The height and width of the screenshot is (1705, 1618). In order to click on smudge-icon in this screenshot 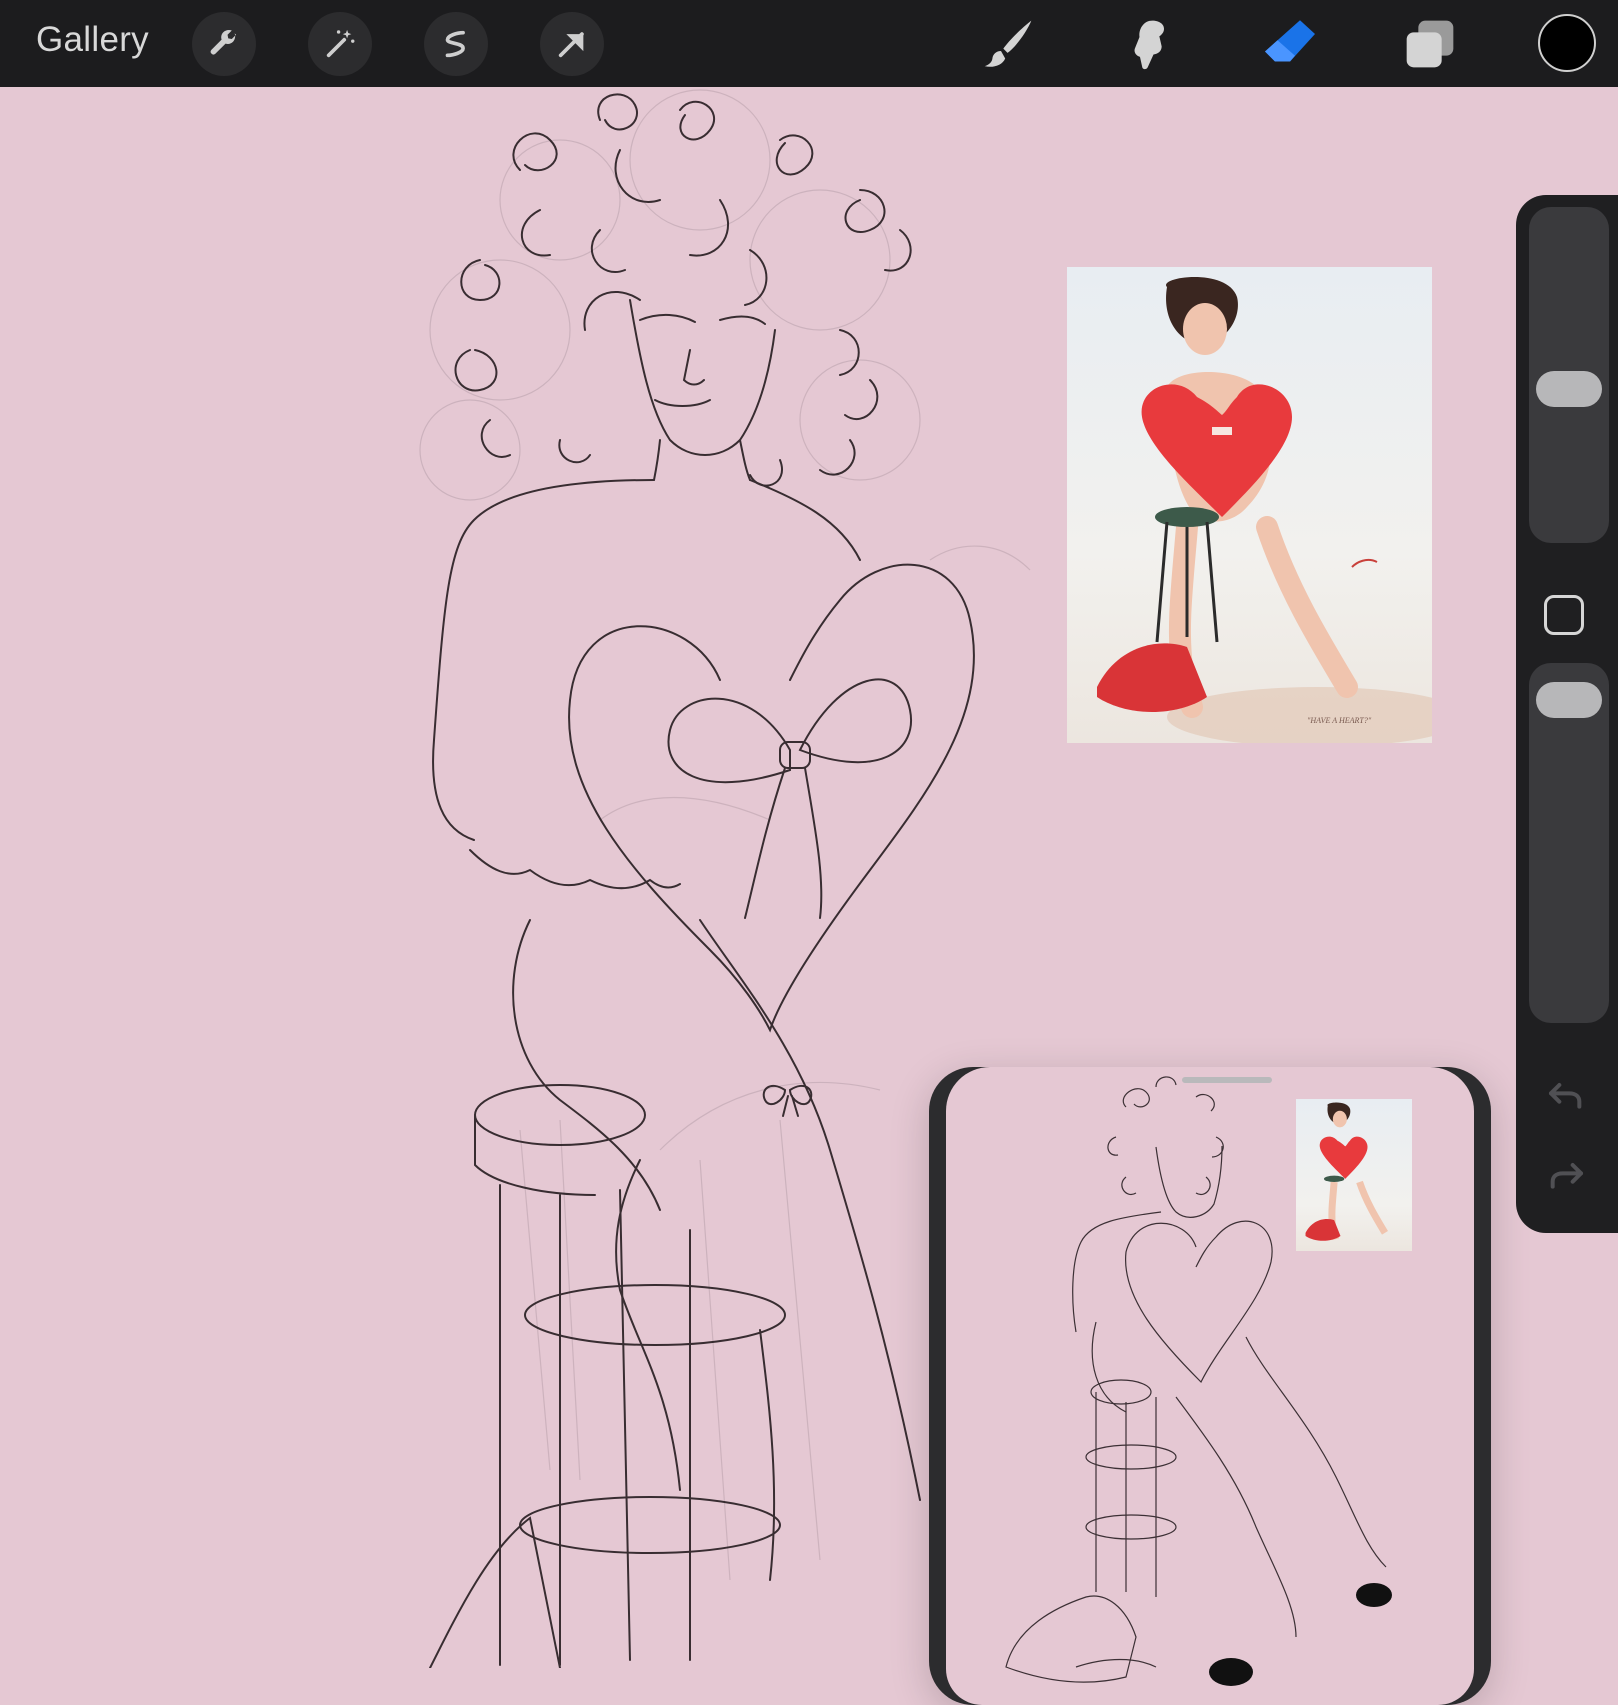, I will do `click(1149, 45)`.